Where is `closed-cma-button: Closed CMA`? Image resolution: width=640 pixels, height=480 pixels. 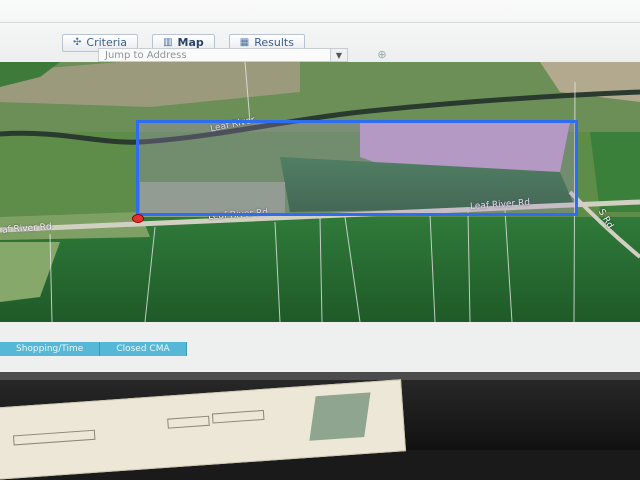 closed-cma-button: Closed CMA is located at coordinates (143, 349).